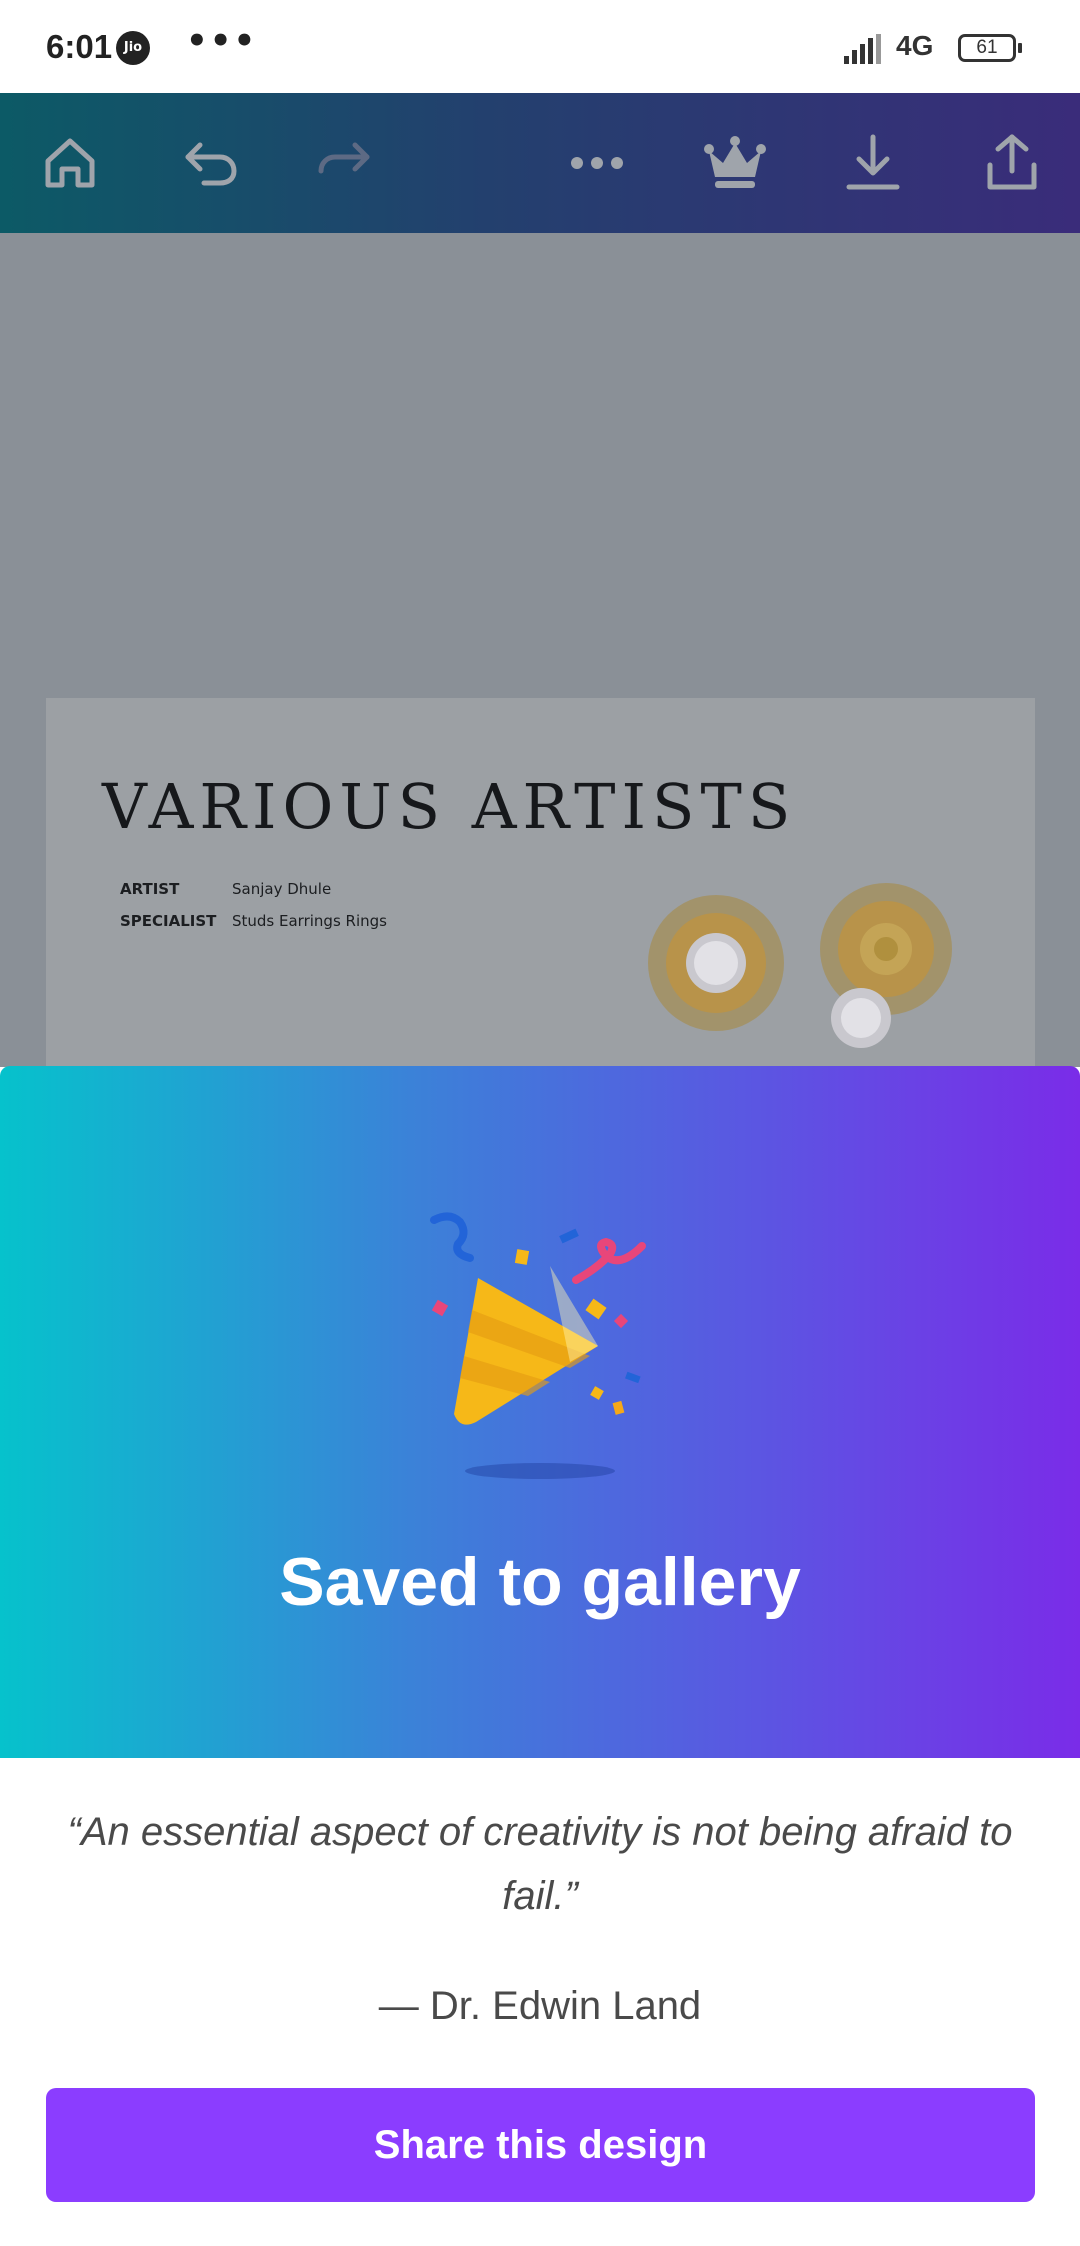 The image size is (1080, 2246). What do you see at coordinates (800, 965) in the screenshot?
I see `earrings-image` at bounding box center [800, 965].